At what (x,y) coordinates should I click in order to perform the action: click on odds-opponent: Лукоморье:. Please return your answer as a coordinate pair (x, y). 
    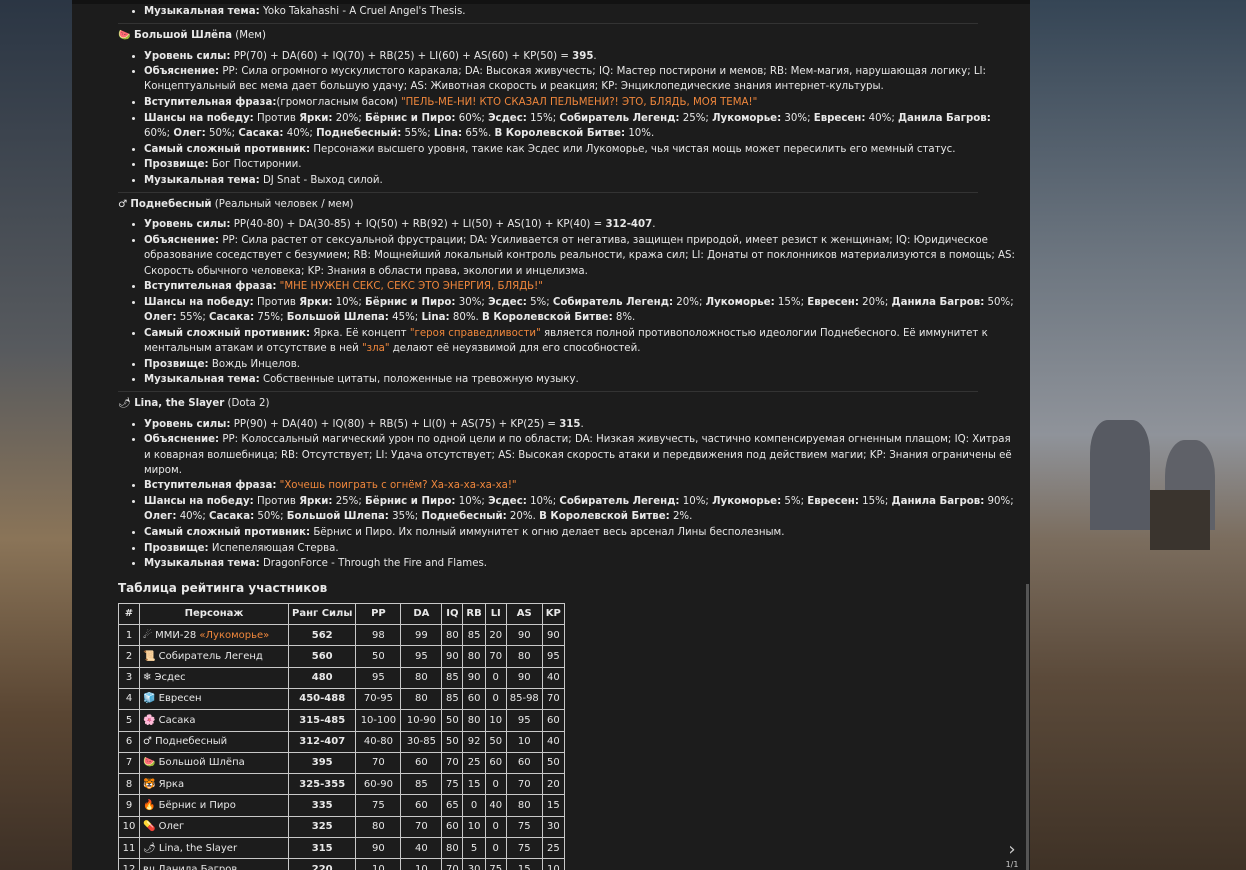
    Looking at the image, I should click on (740, 302).